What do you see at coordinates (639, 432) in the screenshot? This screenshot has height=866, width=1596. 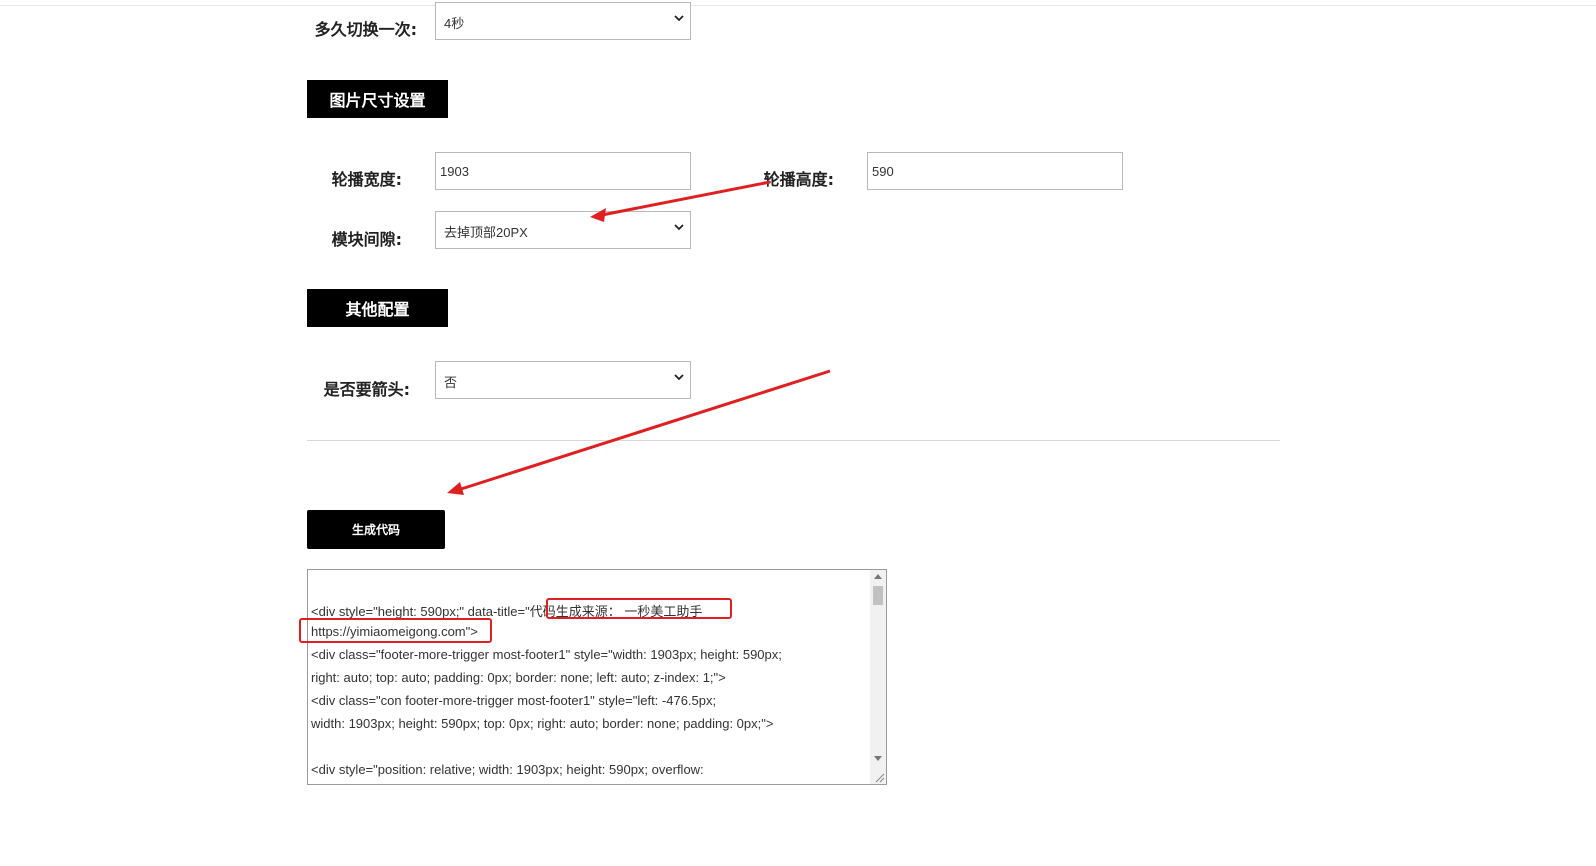 I see `arrow-to-generate-button` at bounding box center [639, 432].